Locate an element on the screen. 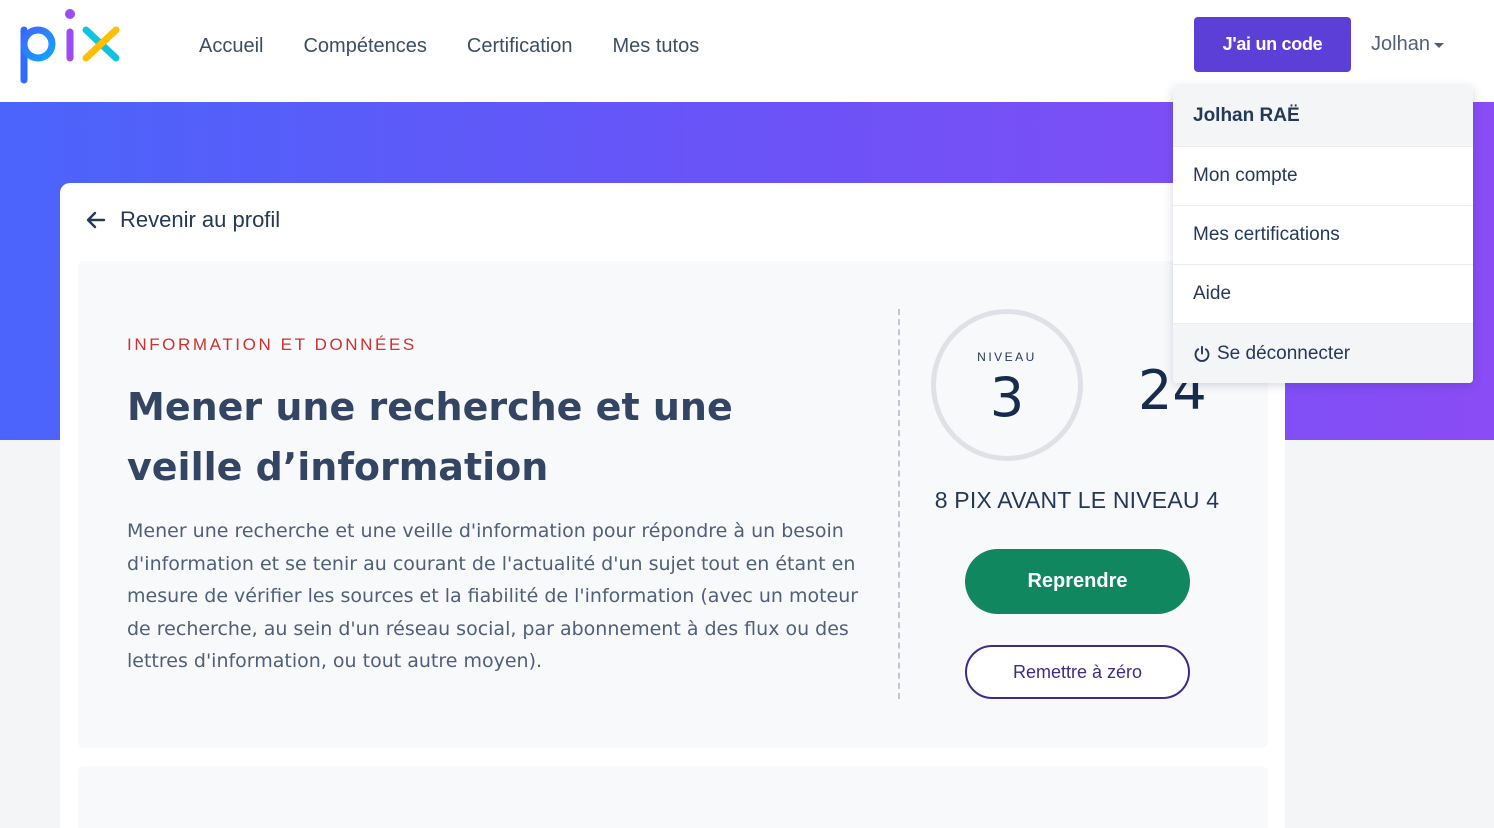 The height and width of the screenshot is (828, 1494). competence-category: INFORMATION ET DONNÉES is located at coordinates (272, 344).